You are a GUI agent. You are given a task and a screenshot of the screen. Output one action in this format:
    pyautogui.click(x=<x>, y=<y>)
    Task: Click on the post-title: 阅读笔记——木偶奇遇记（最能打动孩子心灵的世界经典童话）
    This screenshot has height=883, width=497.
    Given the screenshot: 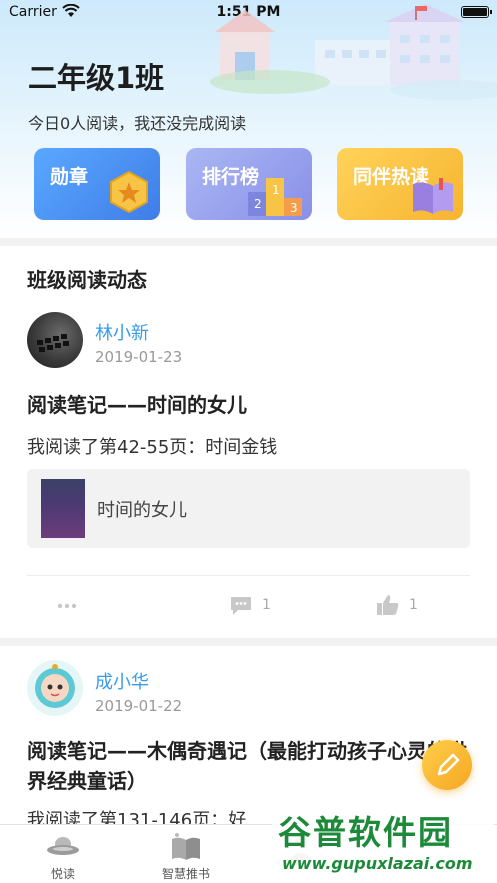 What is the action you would take?
    pyautogui.click(x=247, y=767)
    